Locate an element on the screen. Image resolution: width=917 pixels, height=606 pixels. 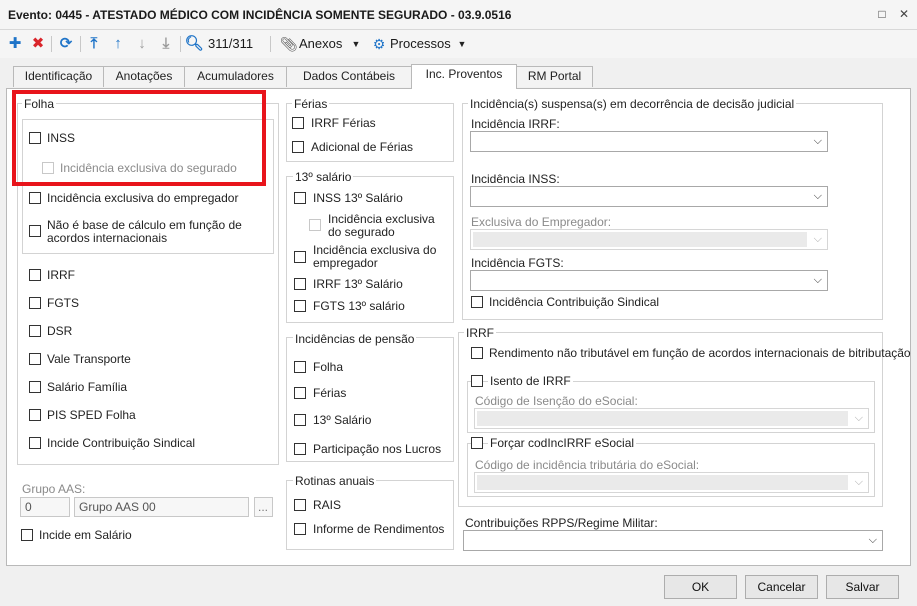
fgts-13-checkbox is located at coordinates (300, 306).